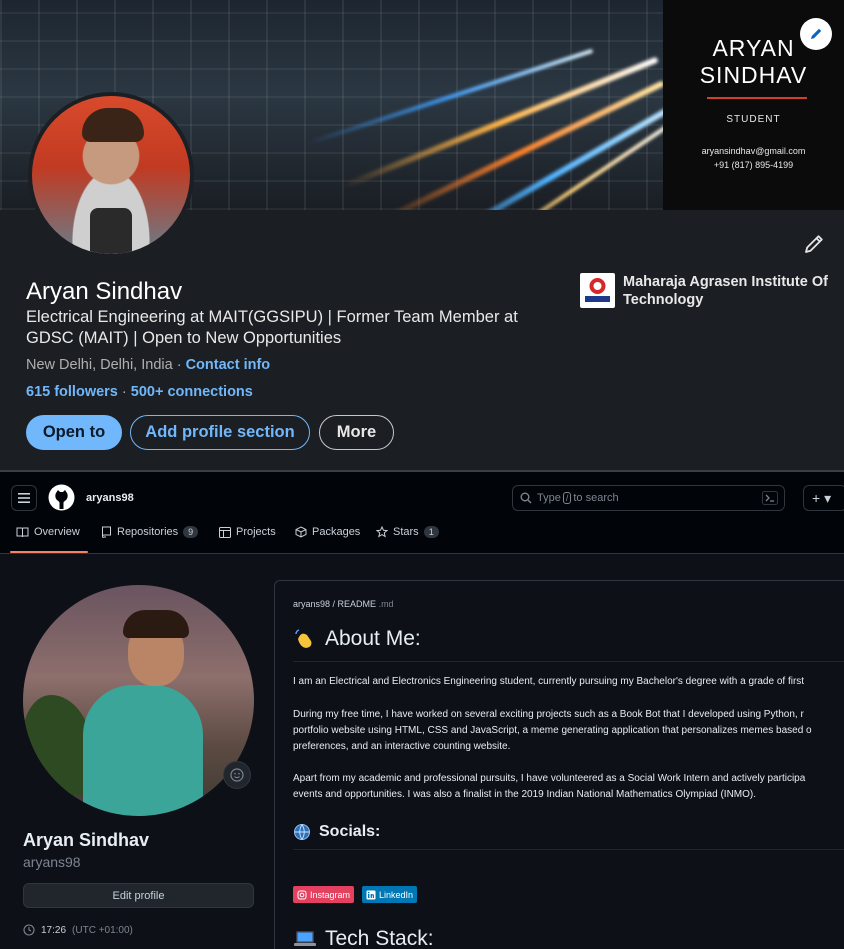 The image size is (844, 949). I want to click on github-login: aryans98, so click(52, 862).